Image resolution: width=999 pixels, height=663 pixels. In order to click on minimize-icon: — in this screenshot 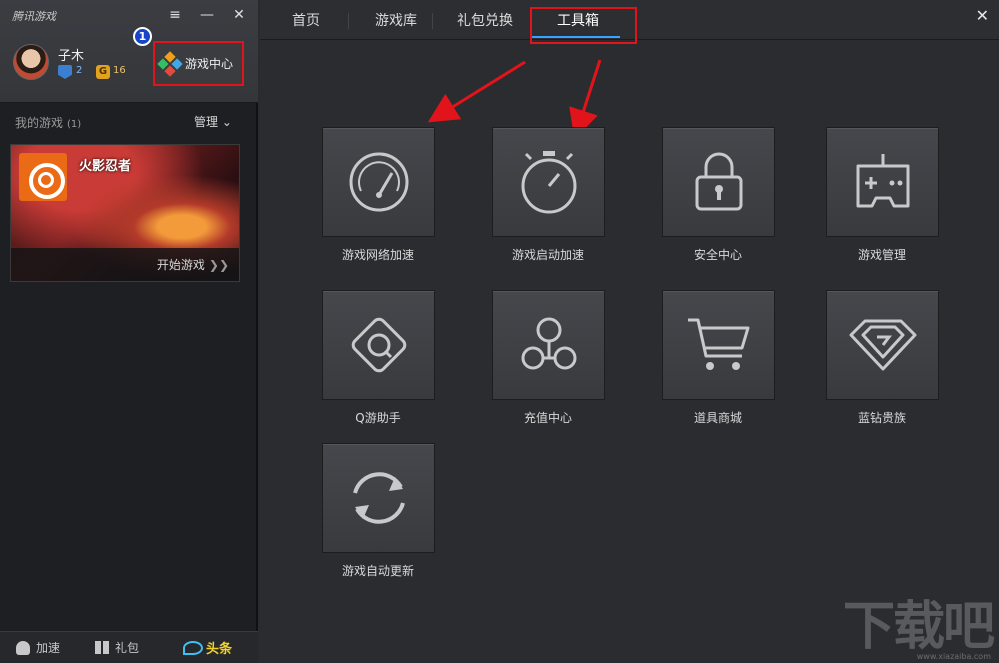, I will do `click(207, 15)`.